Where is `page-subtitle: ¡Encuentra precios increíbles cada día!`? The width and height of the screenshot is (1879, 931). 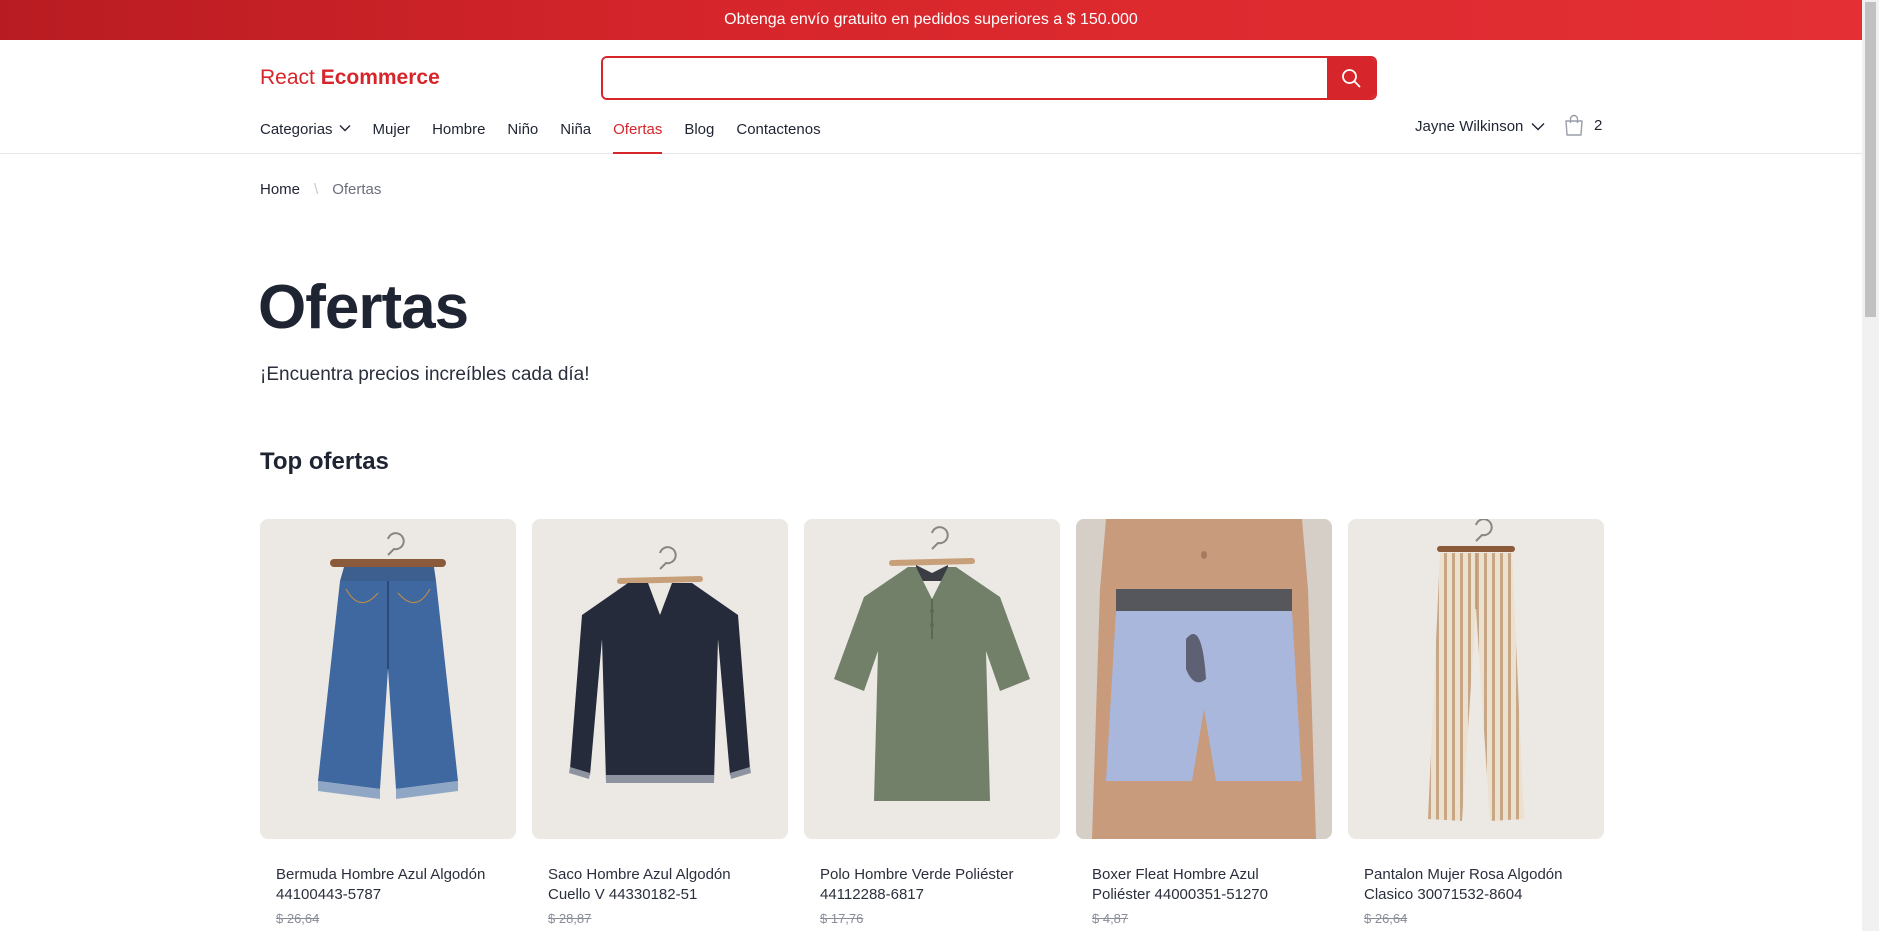 page-subtitle: ¡Encuentra precios increíbles cada día! is located at coordinates (425, 374).